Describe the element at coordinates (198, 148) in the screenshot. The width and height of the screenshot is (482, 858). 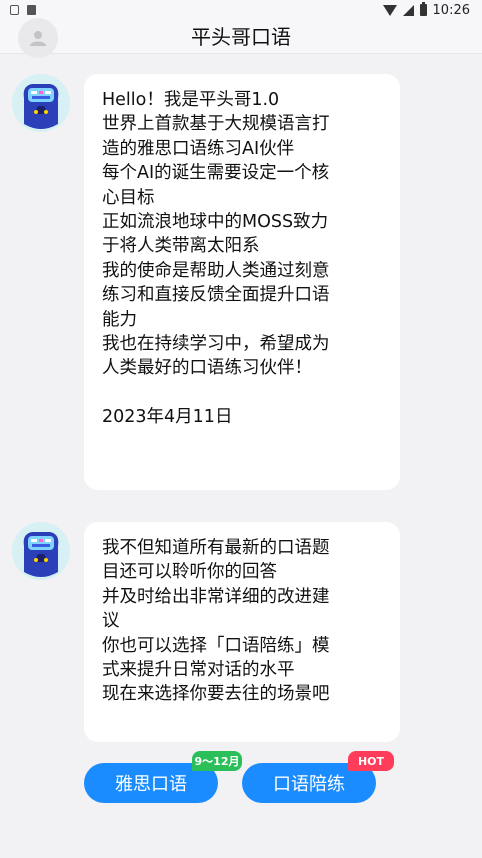
I see `message-line: 造的雅思口语练习AI伙伴` at that location.